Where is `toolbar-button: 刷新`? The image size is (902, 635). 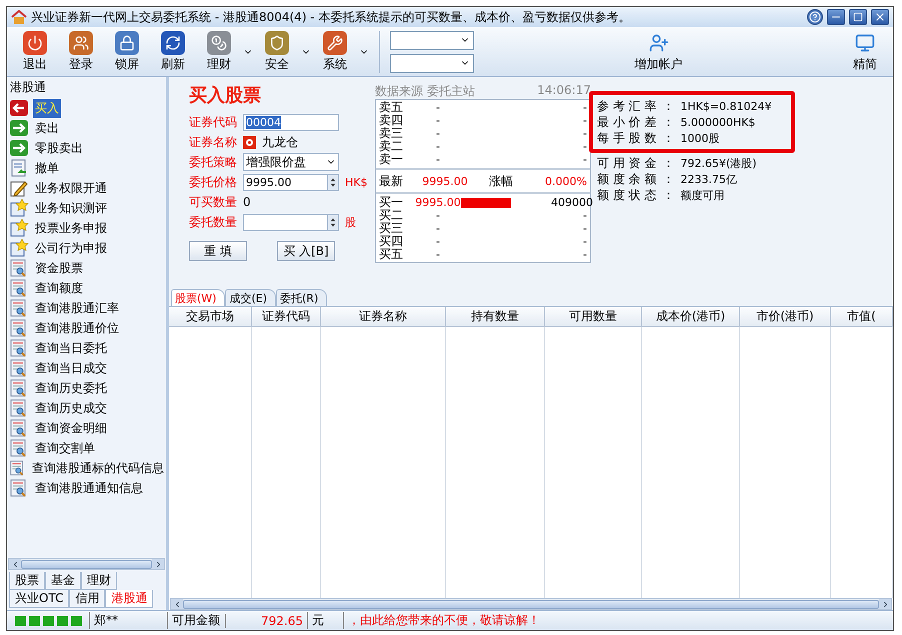
toolbar-button: 刷新 is located at coordinates (173, 51).